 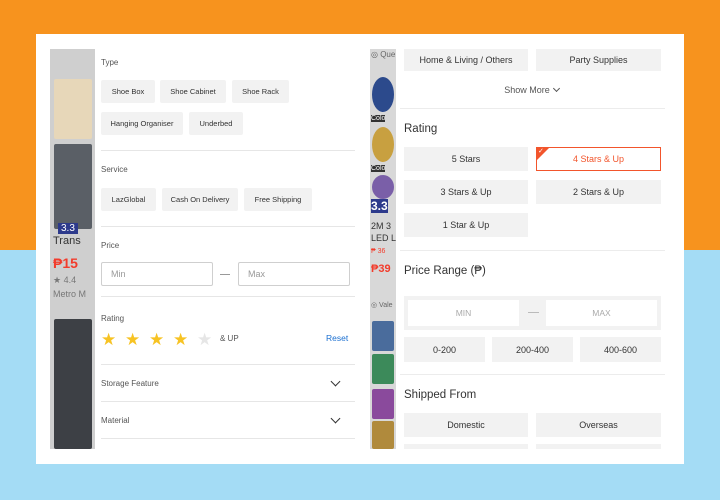 What do you see at coordinates (118, 274) in the screenshot?
I see `price-min-placeholder: Min` at bounding box center [118, 274].